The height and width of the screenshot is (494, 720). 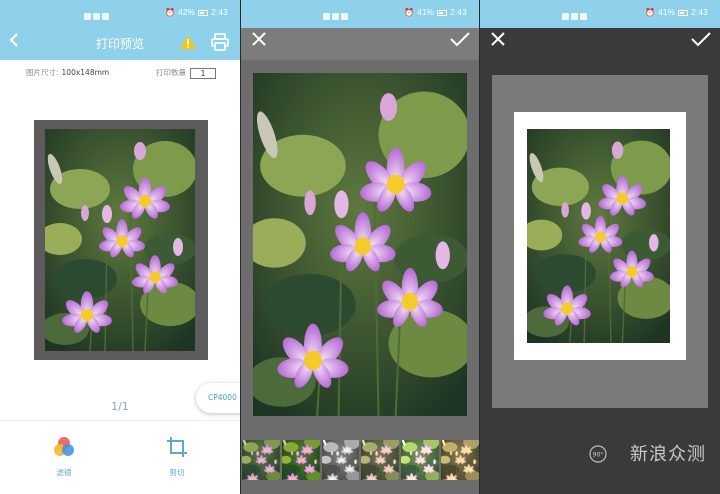 I want to click on print-qty-row: 打印数量 1, so click(x=186, y=73).